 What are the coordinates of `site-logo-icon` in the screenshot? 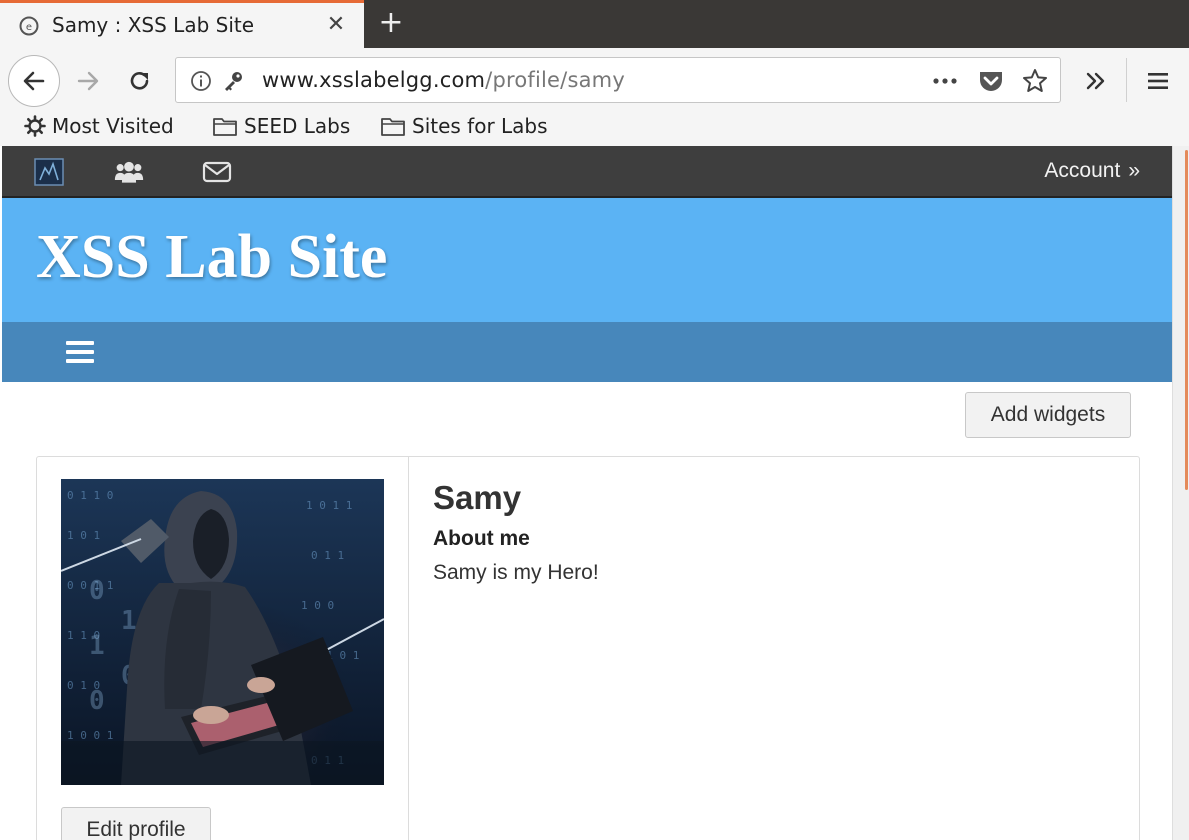 It's located at (49, 172).